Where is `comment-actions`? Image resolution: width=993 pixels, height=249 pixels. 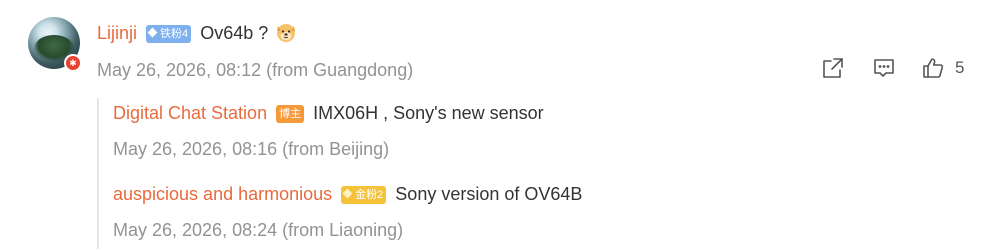 comment-actions is located at coordinates (833, 68).